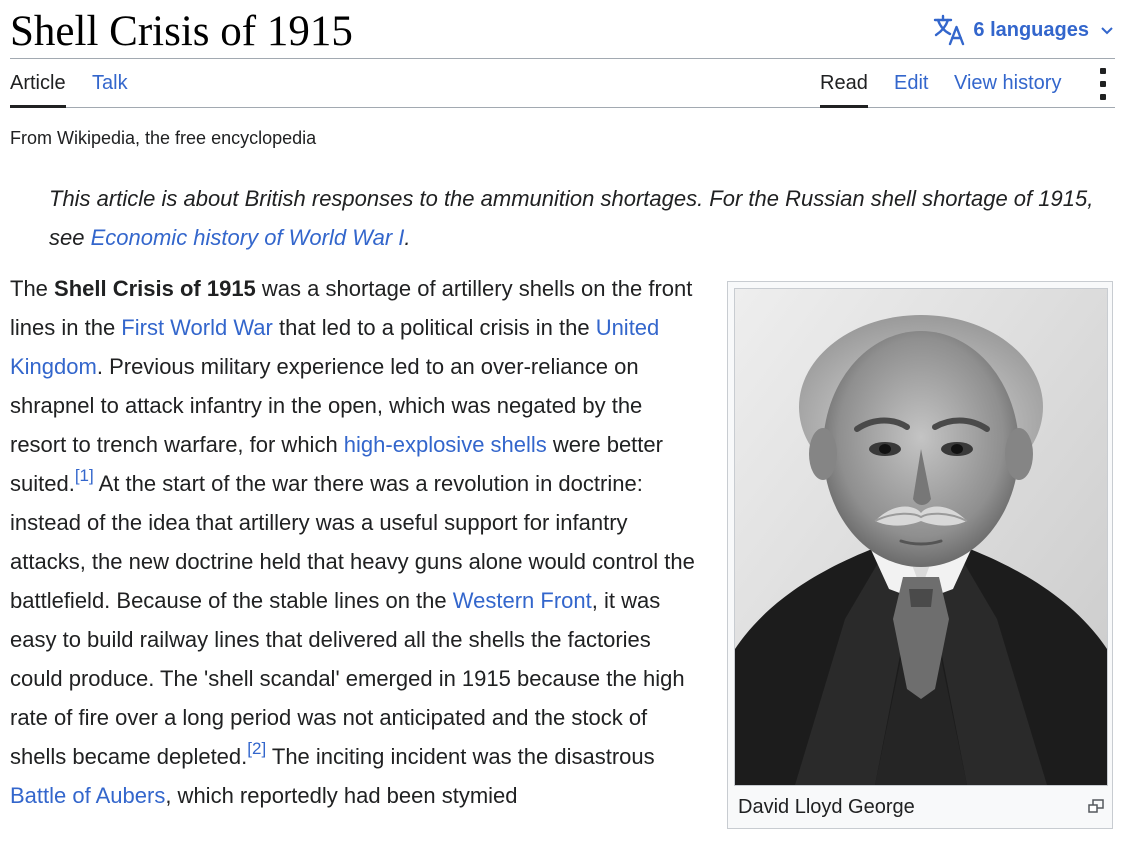 Image resolution: width=1135 pixels, height=851 pixels. I want to click on tab-read: Read, so click(844, 83).